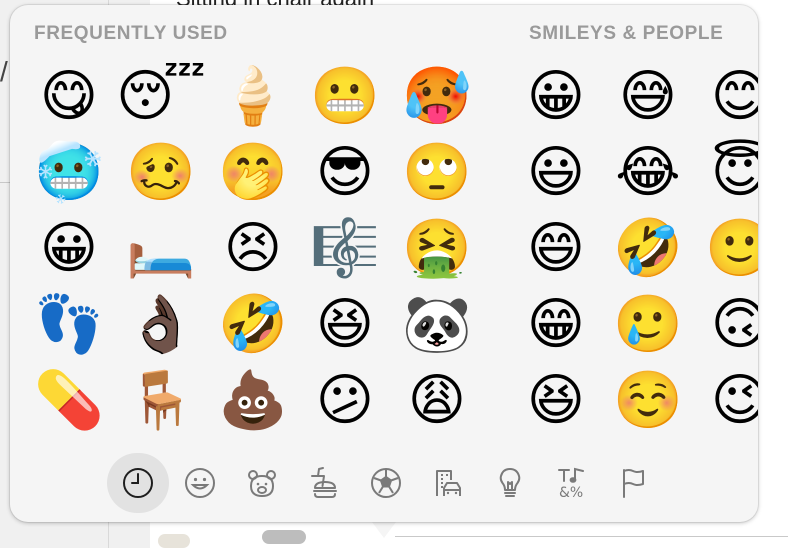 The height and width of the screenshot is (548, 788). I want to click on tab-smileys-people, so click(200, 483).